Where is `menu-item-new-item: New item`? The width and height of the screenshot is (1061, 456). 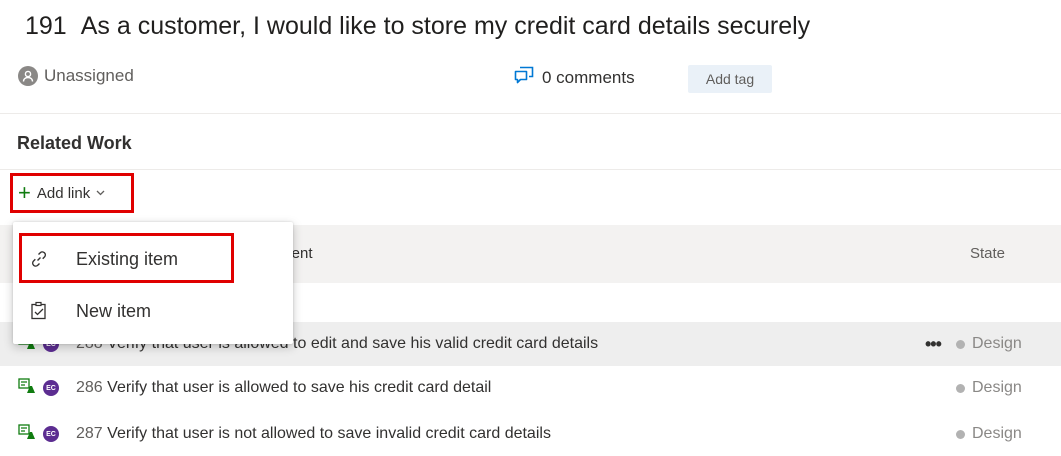 menu-item-new-item: New item is located at coordinates (153, 311).